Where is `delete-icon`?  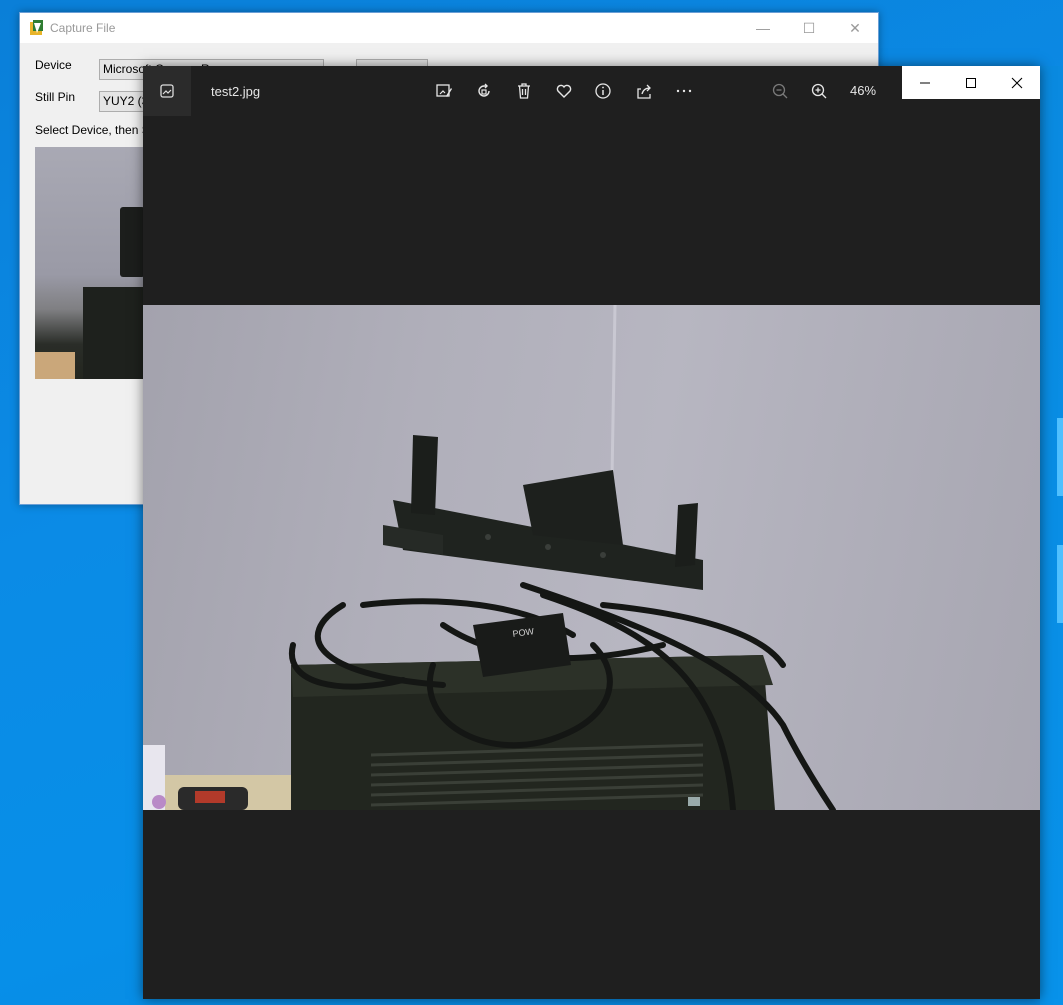 delete-icon is located at coordinates (524, 91).